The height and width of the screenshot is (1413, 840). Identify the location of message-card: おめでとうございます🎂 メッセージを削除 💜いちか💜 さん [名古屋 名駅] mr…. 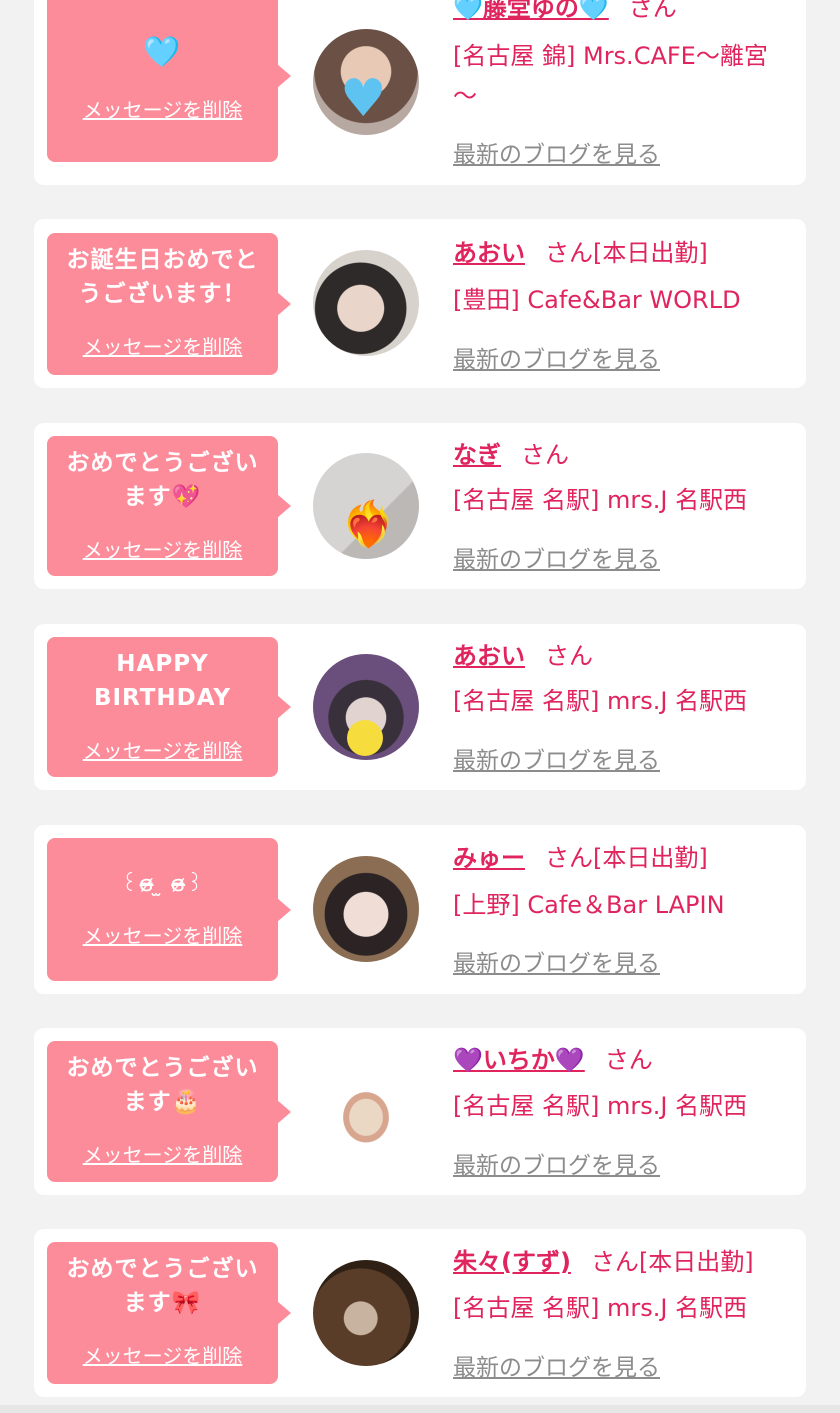
(420, 1111).